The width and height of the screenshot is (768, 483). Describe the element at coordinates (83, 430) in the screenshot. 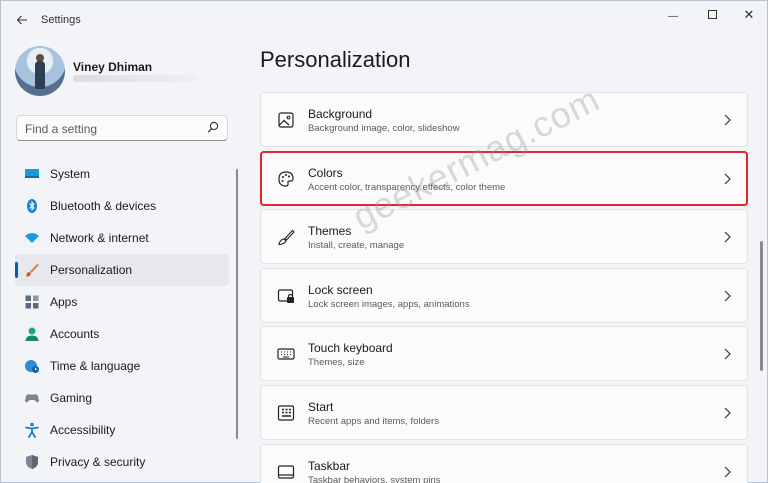

I see `sidebar-item-label: Accessibility` at that location.